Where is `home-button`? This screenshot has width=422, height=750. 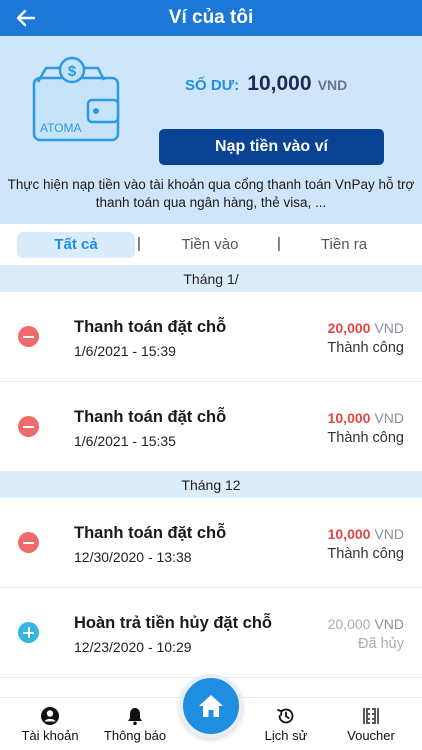 home-button is located at coordinates (211, 706).